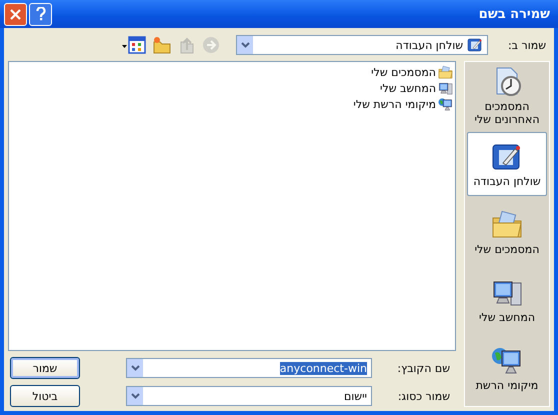 This screenshot has width=558, height=415. Describe the element at coordinates (45, 396) in the screenshot. I see `cancel-button: ביטול` at that location.